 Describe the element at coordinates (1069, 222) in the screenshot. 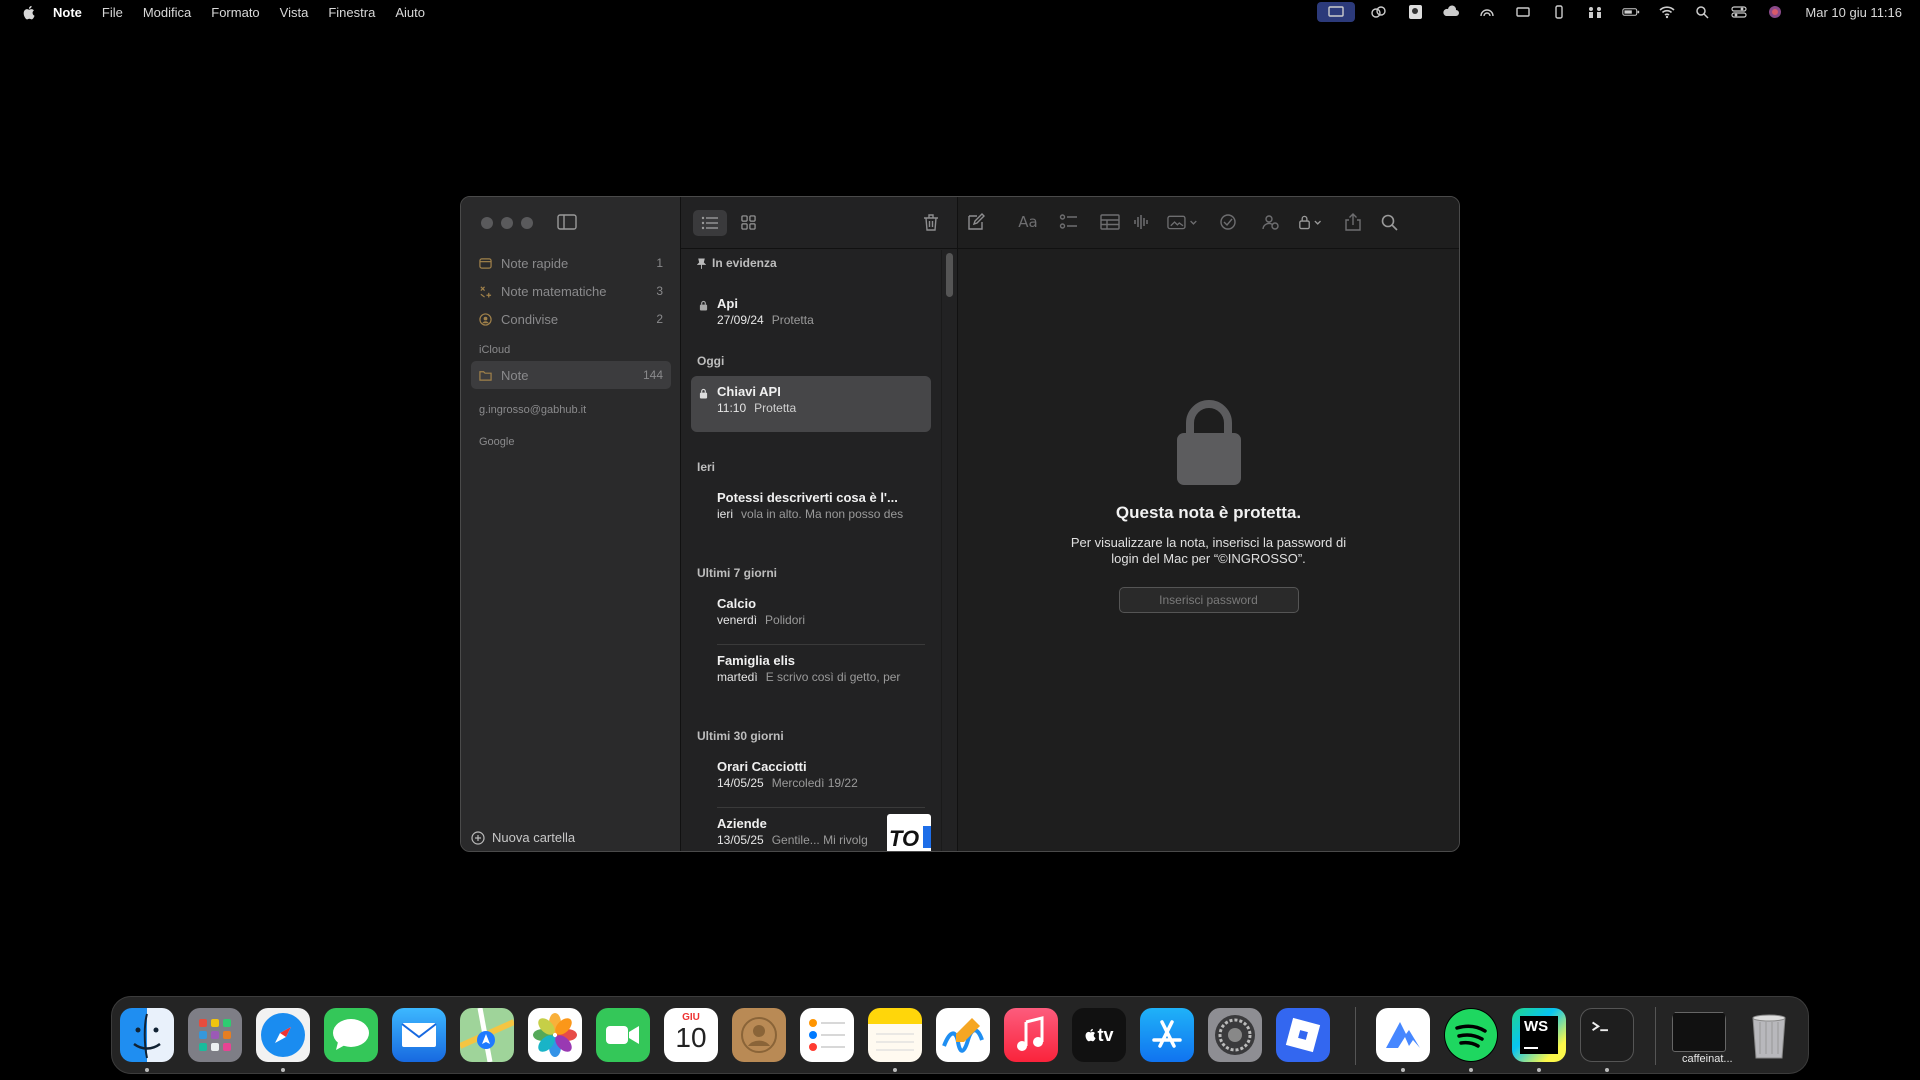

I see `checklist-icon` at that location.